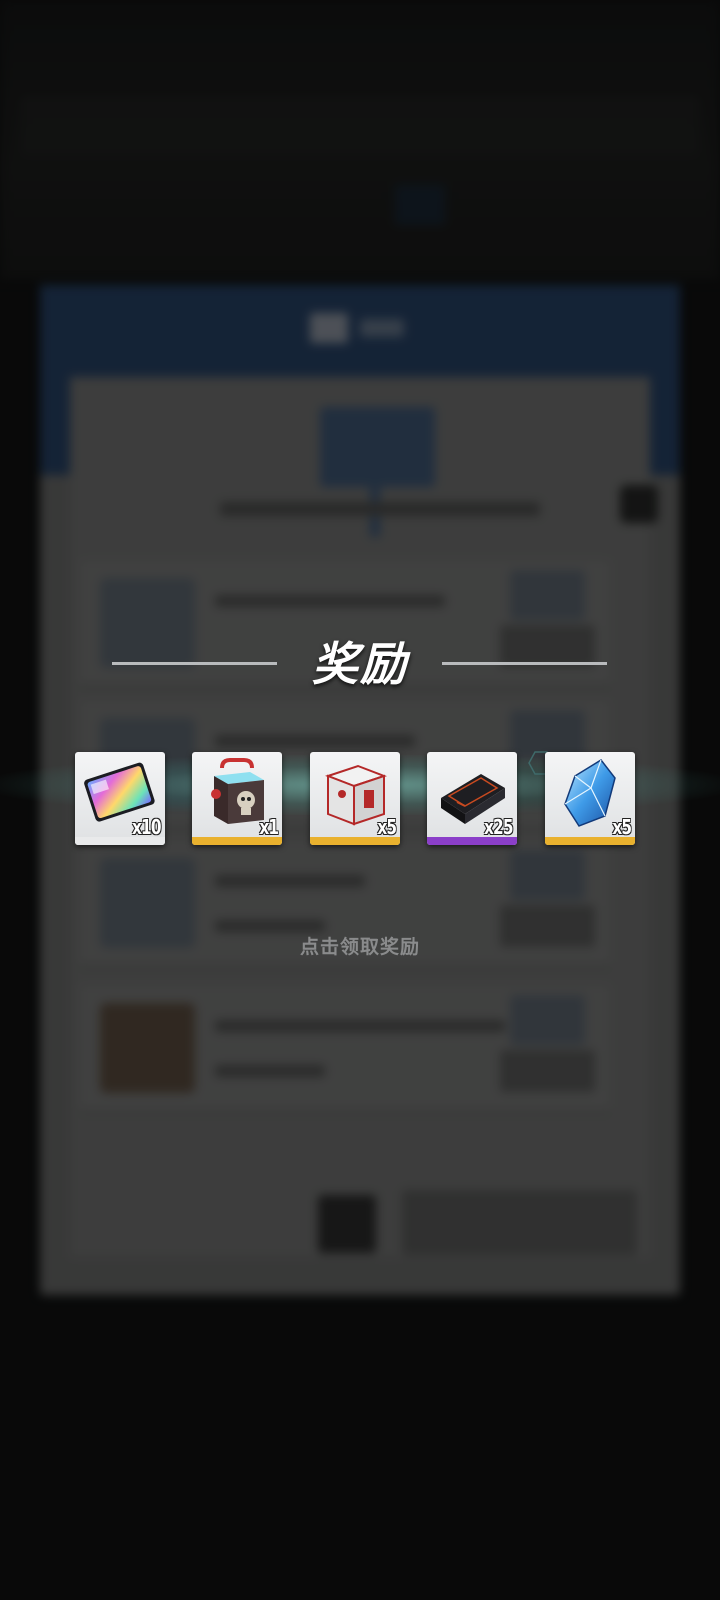  Describe the element at coordinates (194, 663) in the screenshot. I see `title-divider-left` at that location.